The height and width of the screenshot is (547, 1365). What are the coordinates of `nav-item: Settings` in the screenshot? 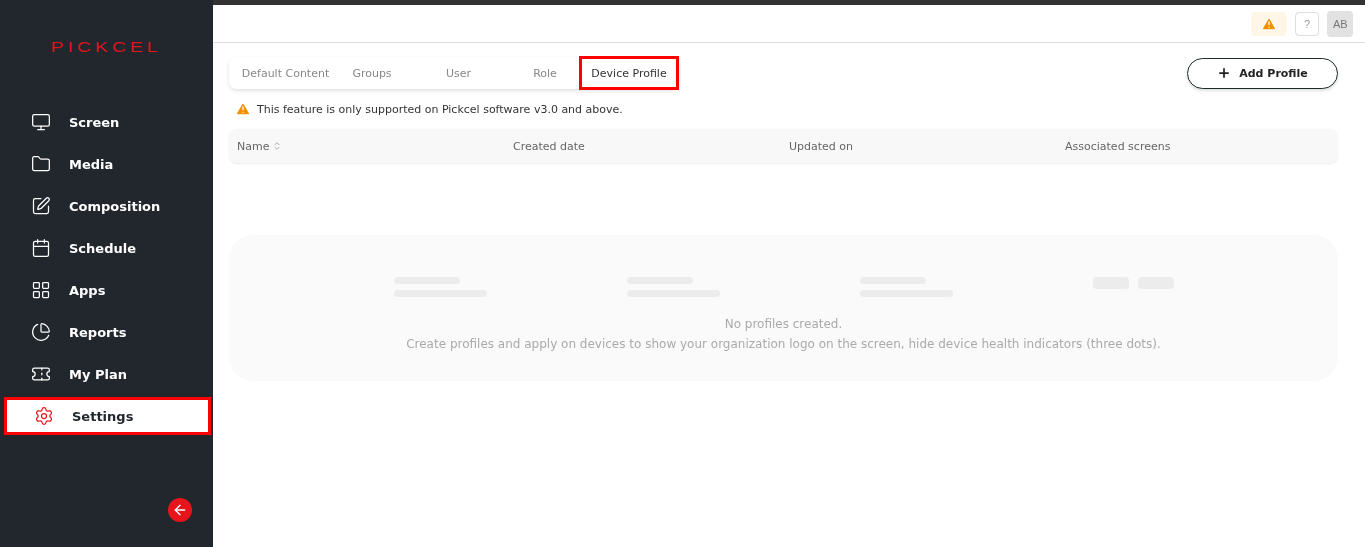 It's located at (107, 416).